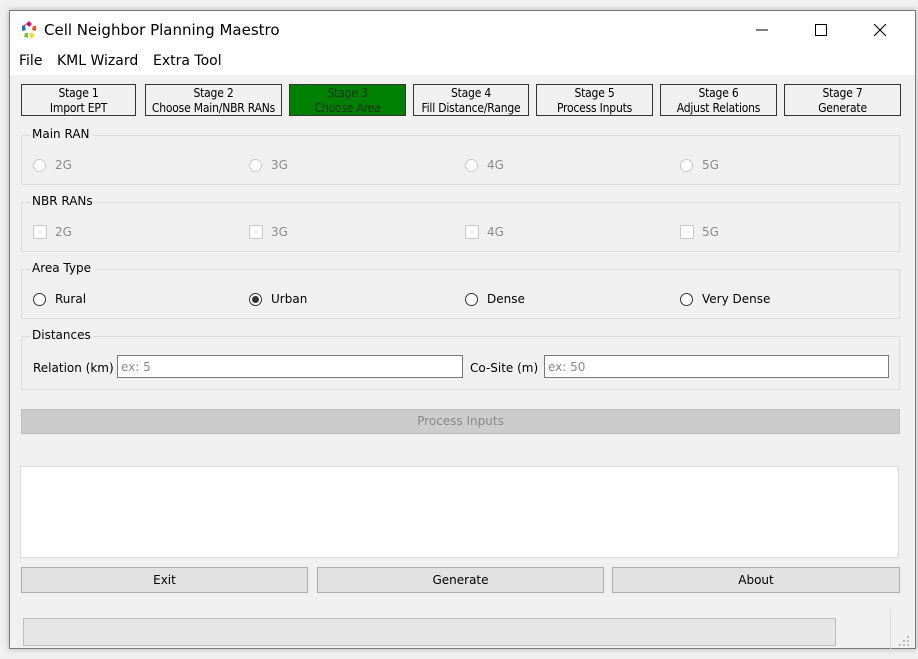 This screenshot has width=918, height=659. I want to click on main-ran-5g-radio: 5G, so click(699, 165).